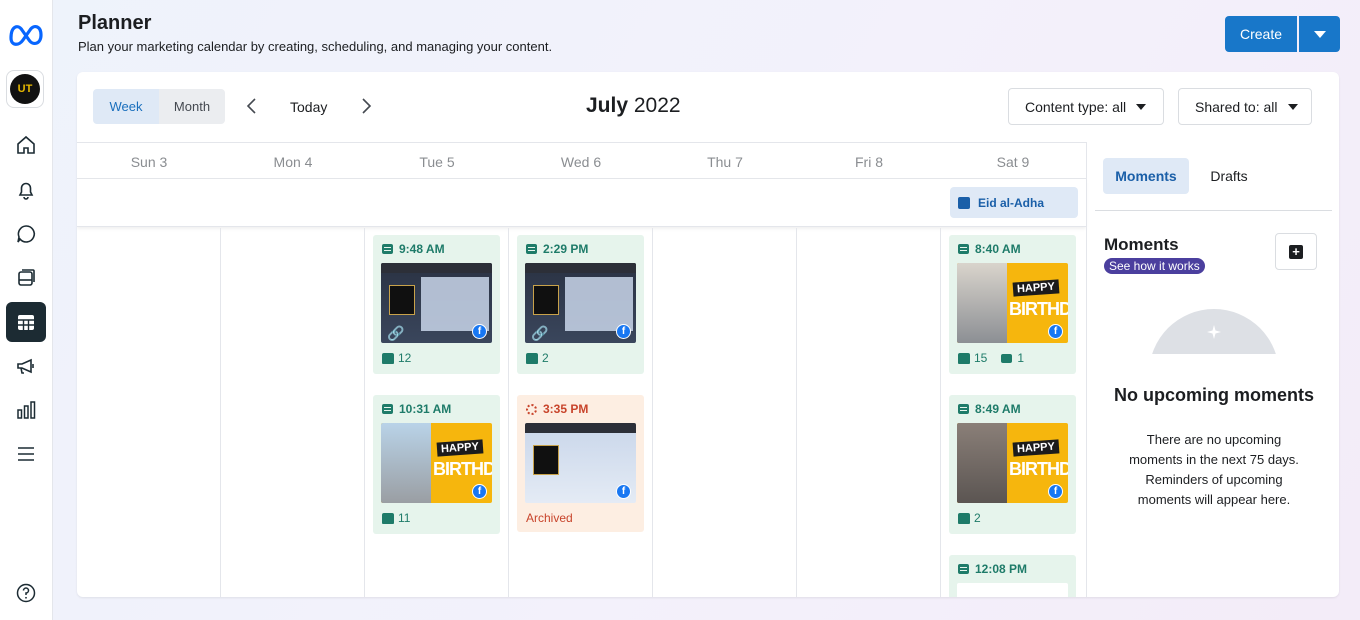 This screenshot has width=1360, height=620. I want to click on post-card: 10:31 AM HAPPYBIRTHDAYf 11, so click(436, 464).